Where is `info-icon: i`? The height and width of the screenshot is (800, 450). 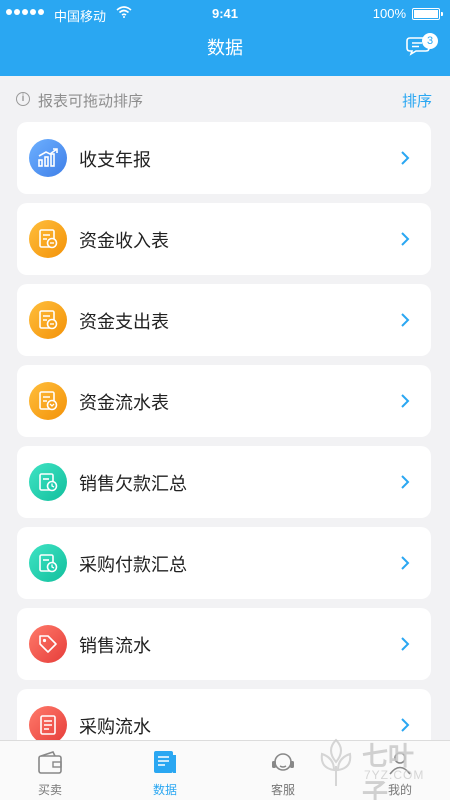
info-icon: i is located at coordinates (23, 99).